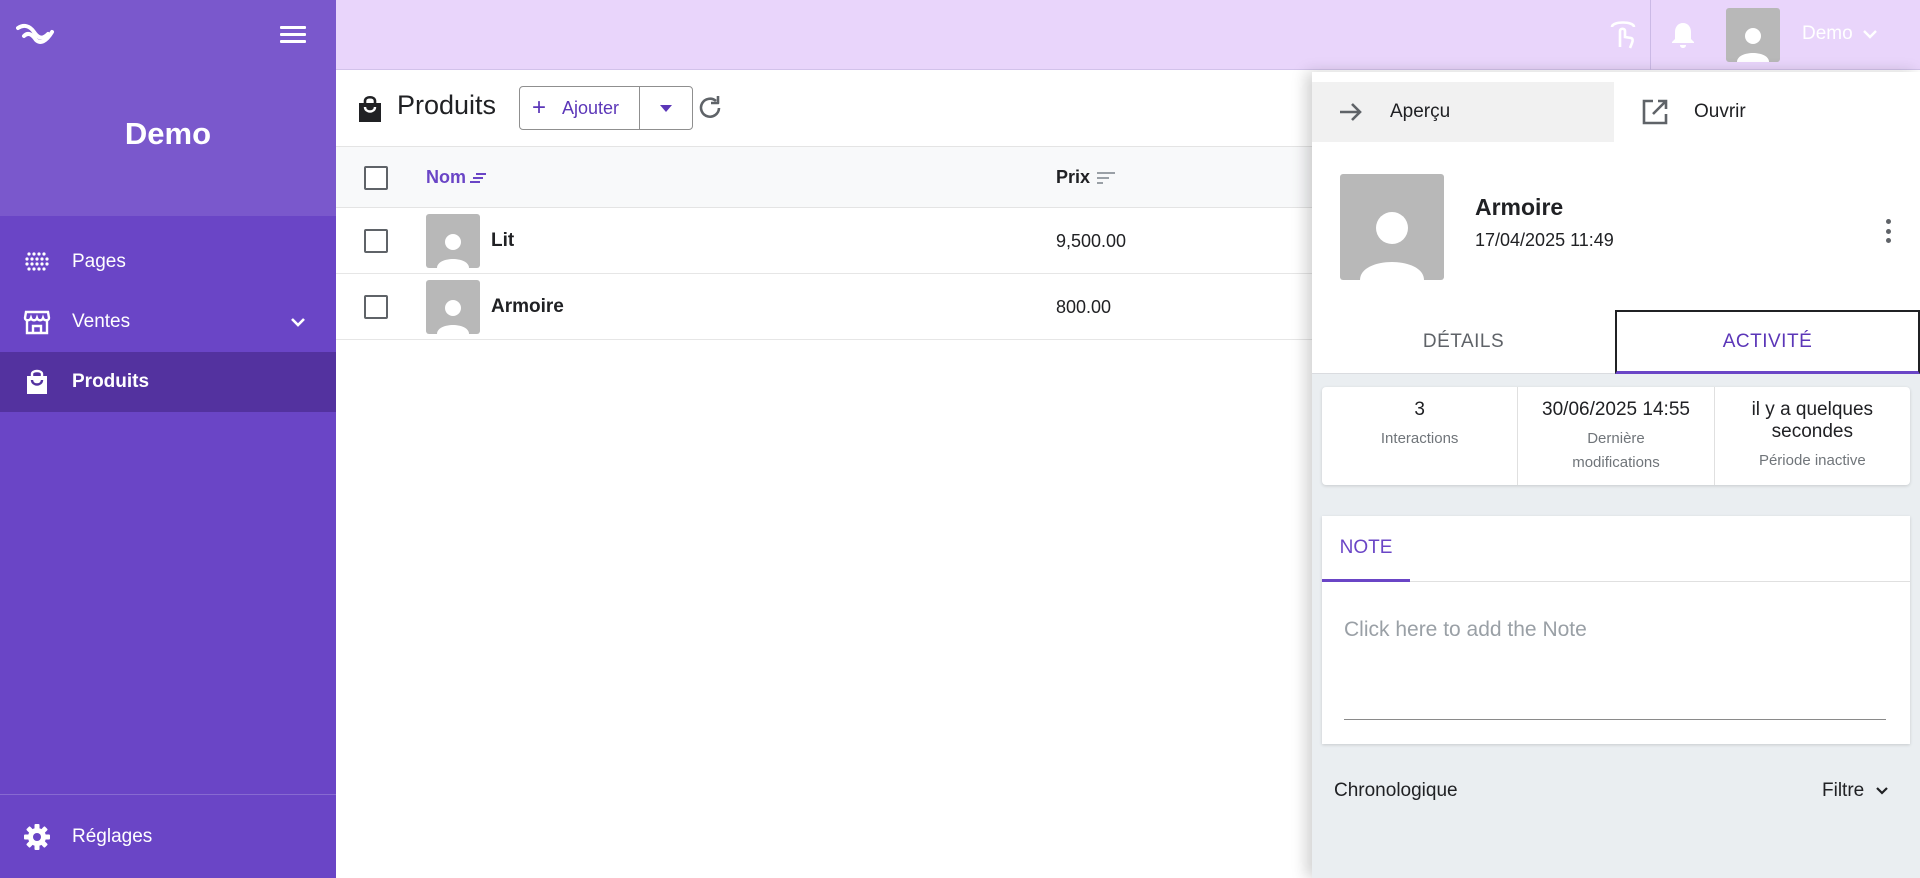 The image size is (1920, 878). I want to click on table-header: Nom Prix, so click(826, 177).